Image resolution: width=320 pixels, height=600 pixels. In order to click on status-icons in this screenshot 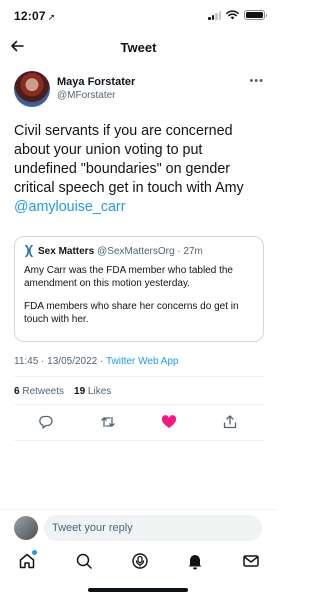, I will do `click(237, 15)`.